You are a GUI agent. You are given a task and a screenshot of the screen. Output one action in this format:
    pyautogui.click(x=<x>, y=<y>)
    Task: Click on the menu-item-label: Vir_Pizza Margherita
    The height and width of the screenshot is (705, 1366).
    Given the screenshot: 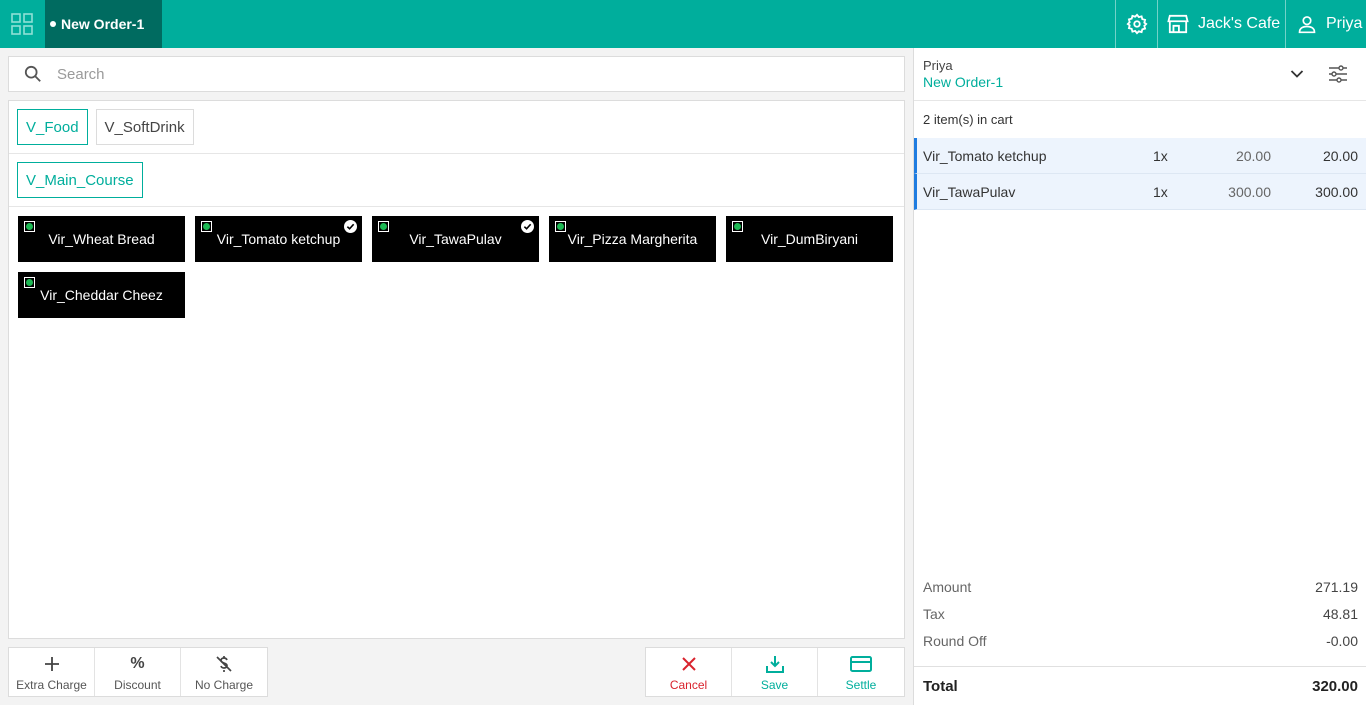 What is the action you would take?
    pyautogui.click(x=632, y=238)
    